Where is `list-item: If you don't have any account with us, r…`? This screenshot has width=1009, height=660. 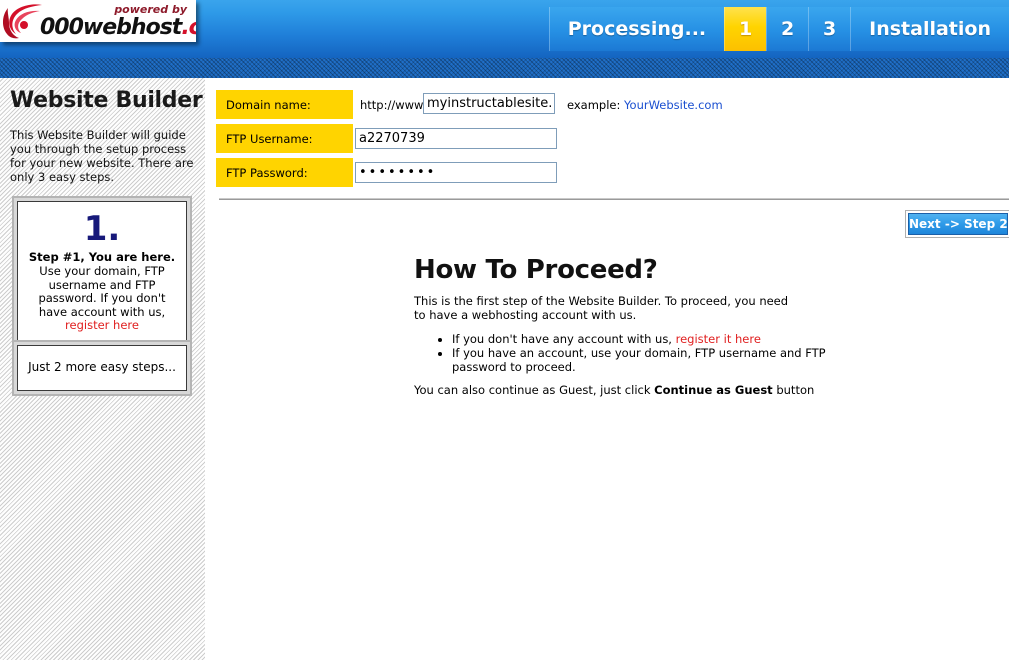
list-item: If you don't have any account with us, r… is located at coordinates (642, 339).